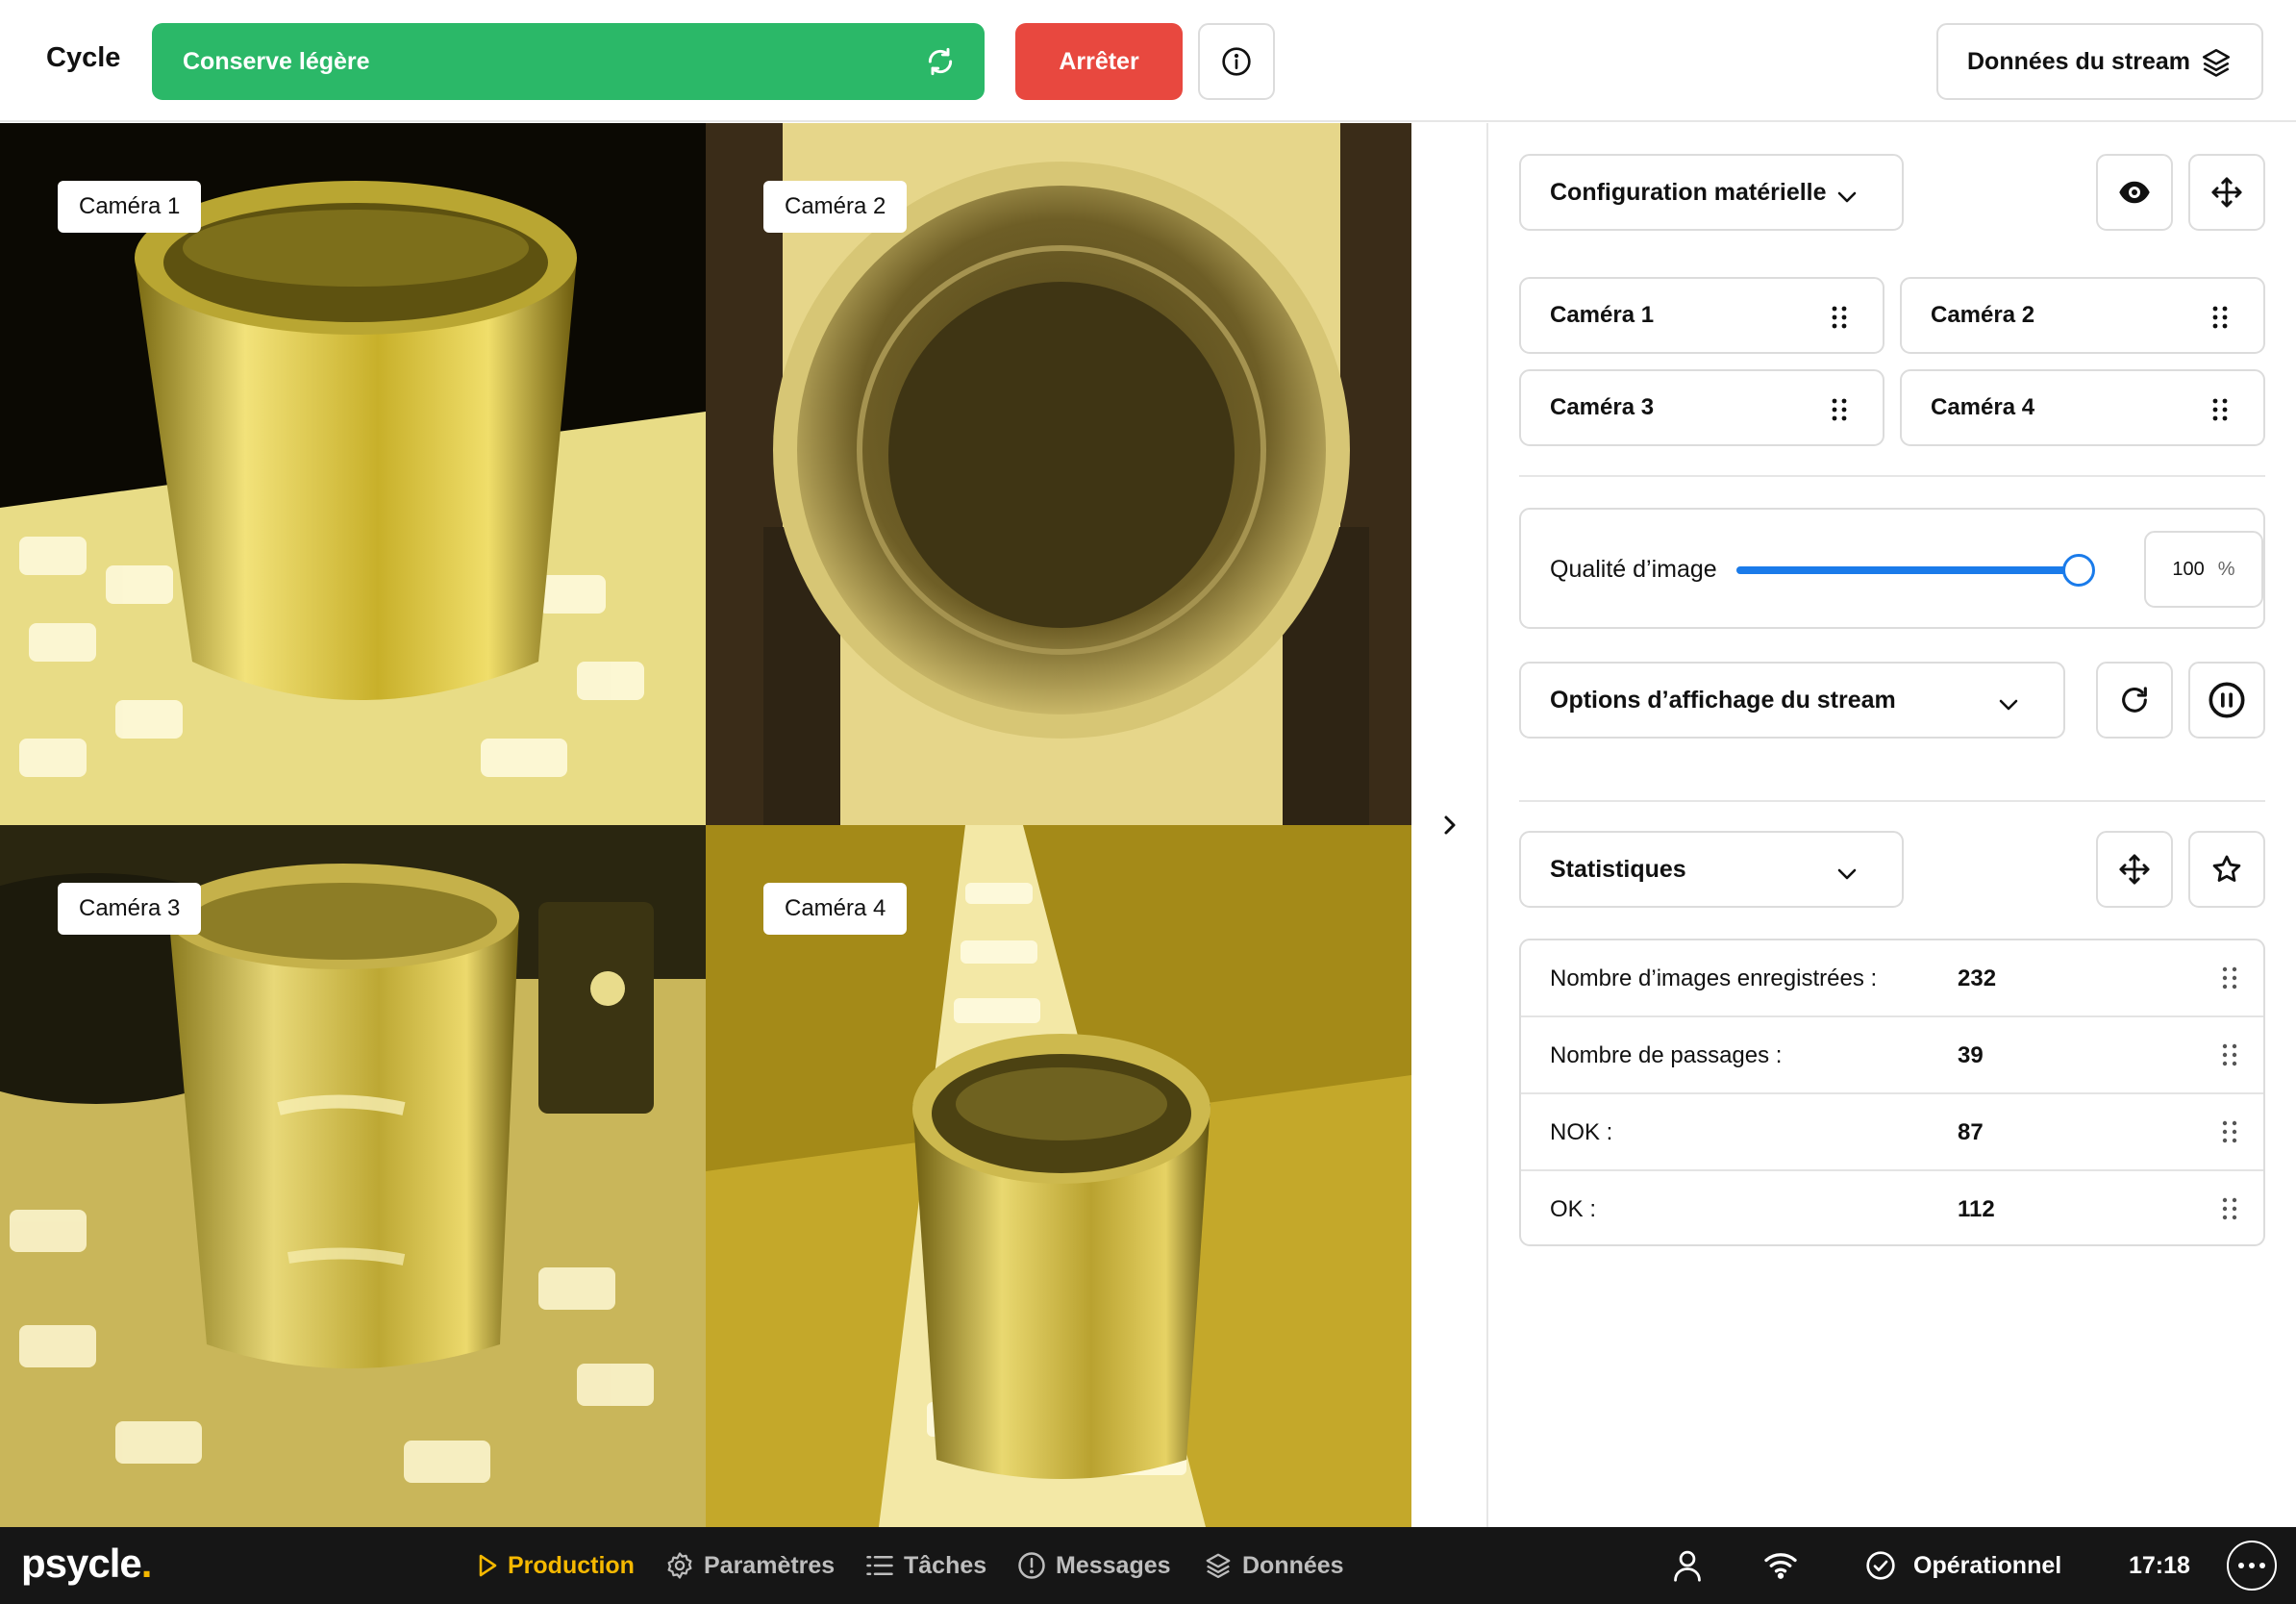 The height and width of the screenshot is (1604, 2296). I want to click on chevron-right-icon, so click(1449, 825).